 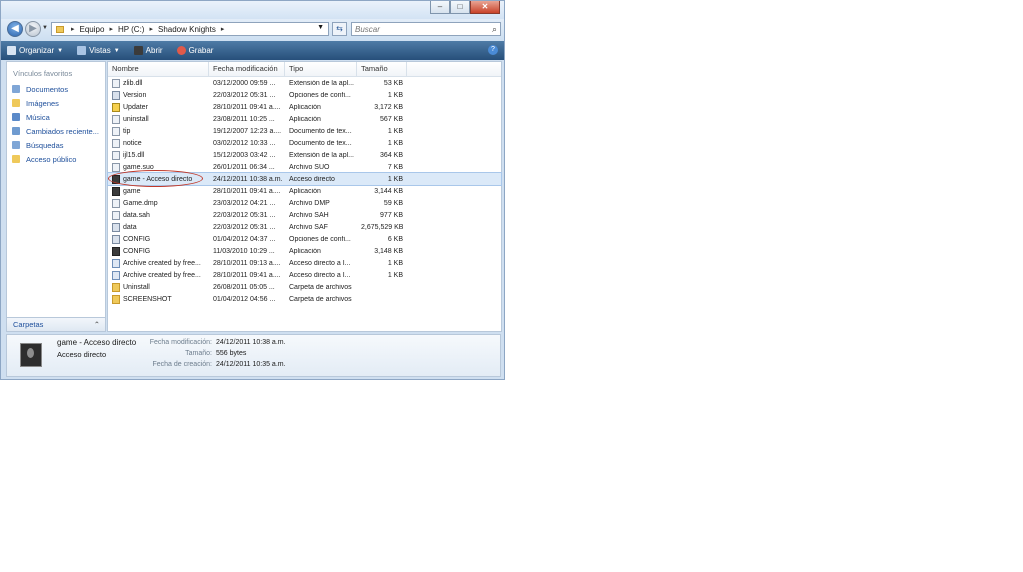 What do you see at coordinates (51, 159) in the screenshot?
I see `sidebar-item-label: Acceso público` at bounding box center [51, 159].